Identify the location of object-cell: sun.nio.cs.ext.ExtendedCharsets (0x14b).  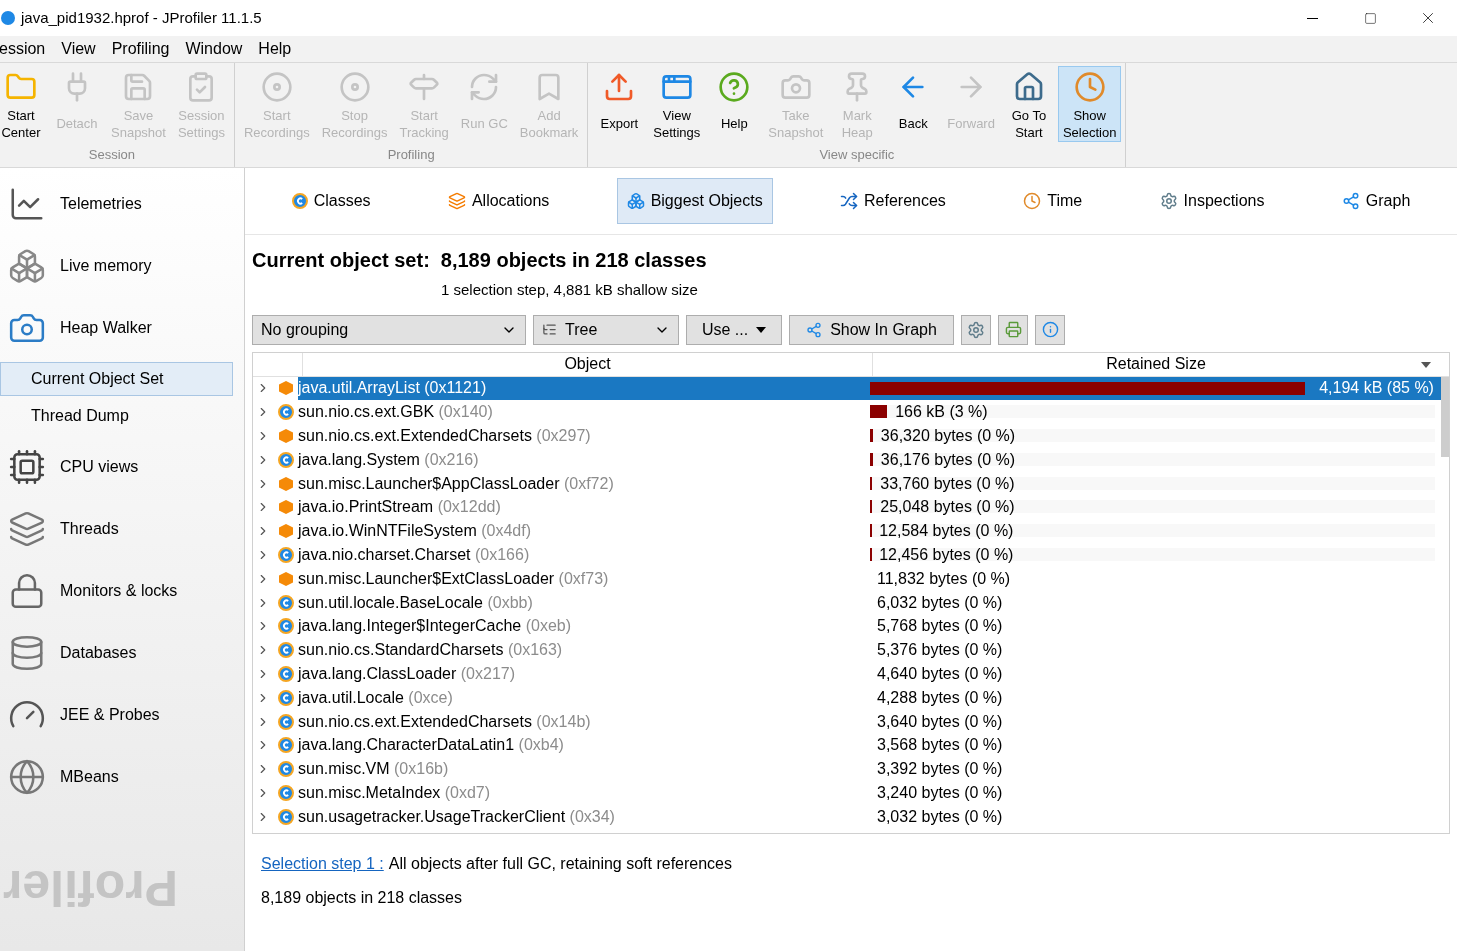
(583, 721).